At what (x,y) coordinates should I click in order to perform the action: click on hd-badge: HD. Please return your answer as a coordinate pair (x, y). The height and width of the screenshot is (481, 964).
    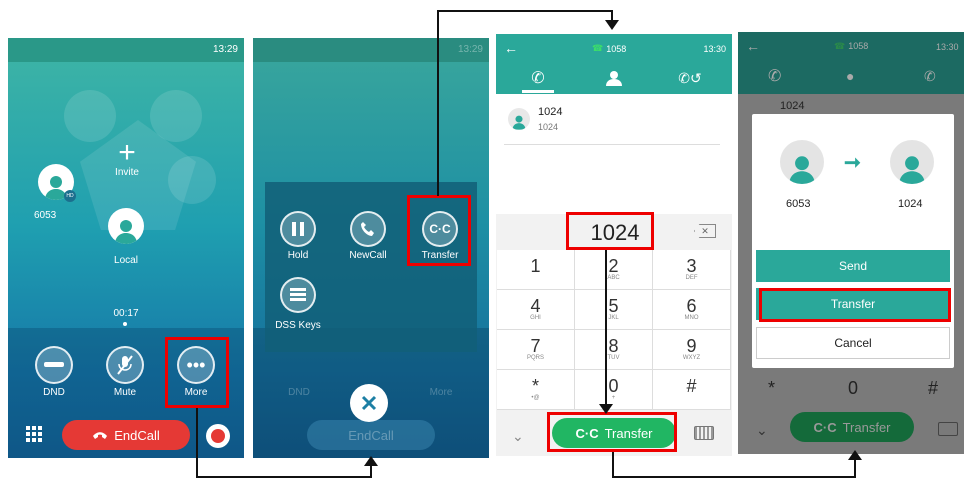
    Looking at the image, I should click on (70, 196).